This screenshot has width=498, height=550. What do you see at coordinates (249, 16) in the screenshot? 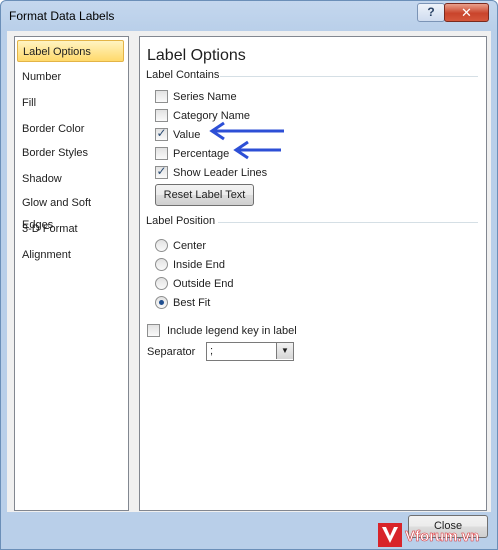
I see `title-bar: Format Data Labels ? ✕` at bounding box center [249, 16].